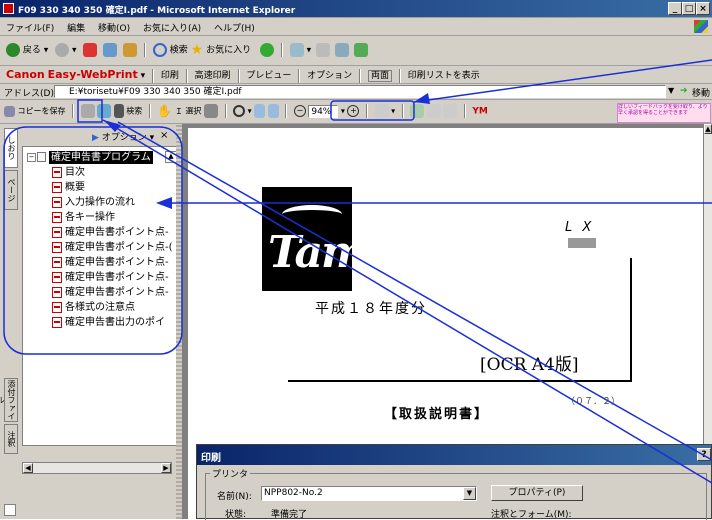 The width and height of the screenshot is (712, 520). Describe the element at coordinates (562, 81) in the screenshot. I see `zoom-arrow-line` at that location.